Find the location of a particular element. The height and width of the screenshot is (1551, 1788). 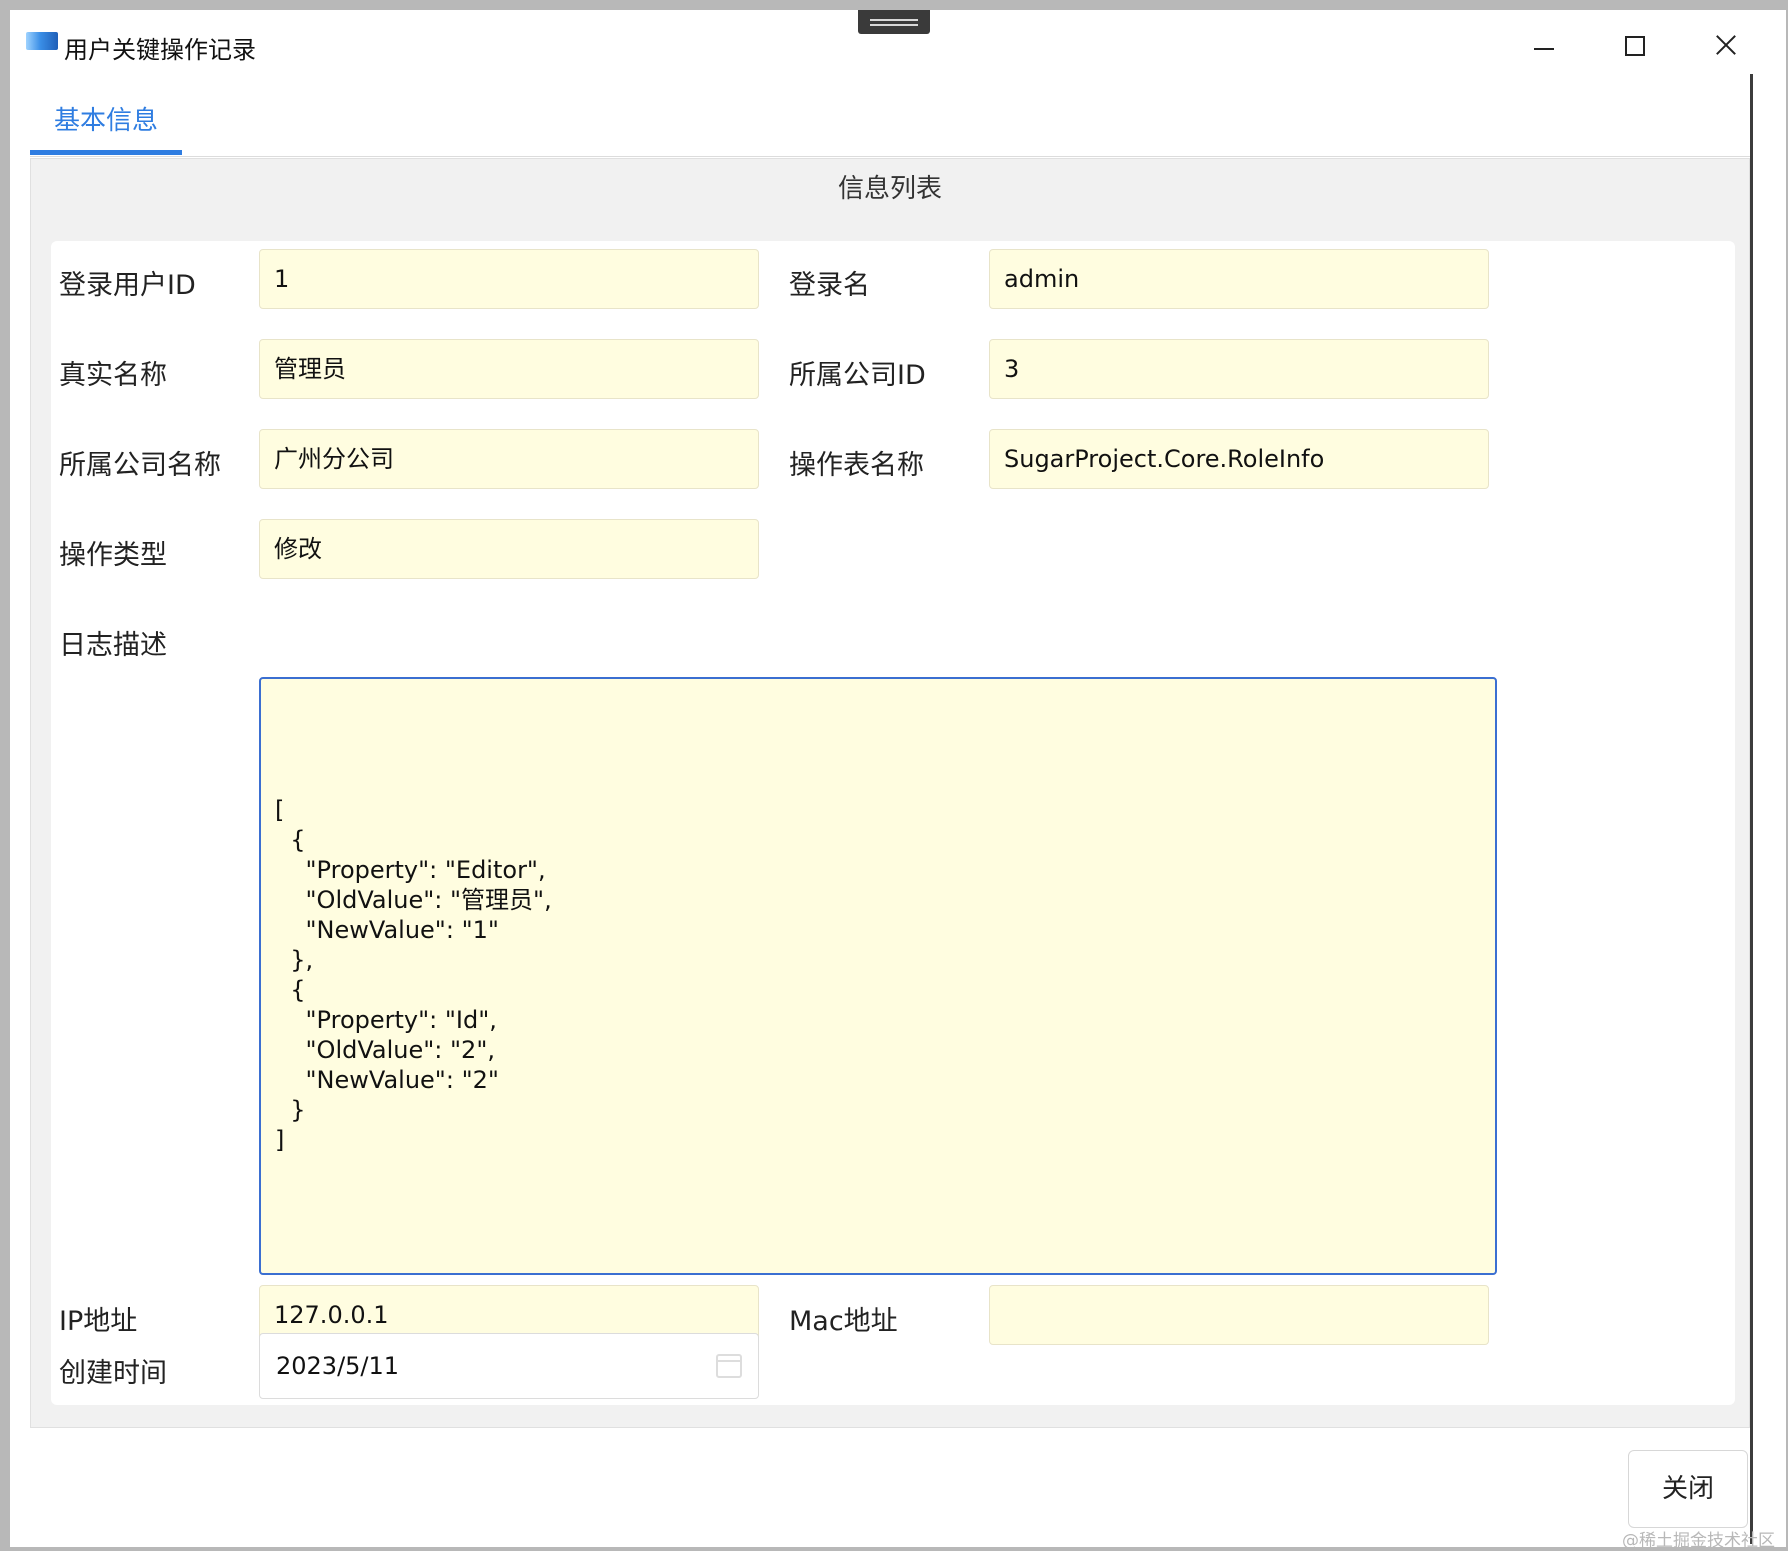

minimize-icon is located at coordinates (1544, 44).